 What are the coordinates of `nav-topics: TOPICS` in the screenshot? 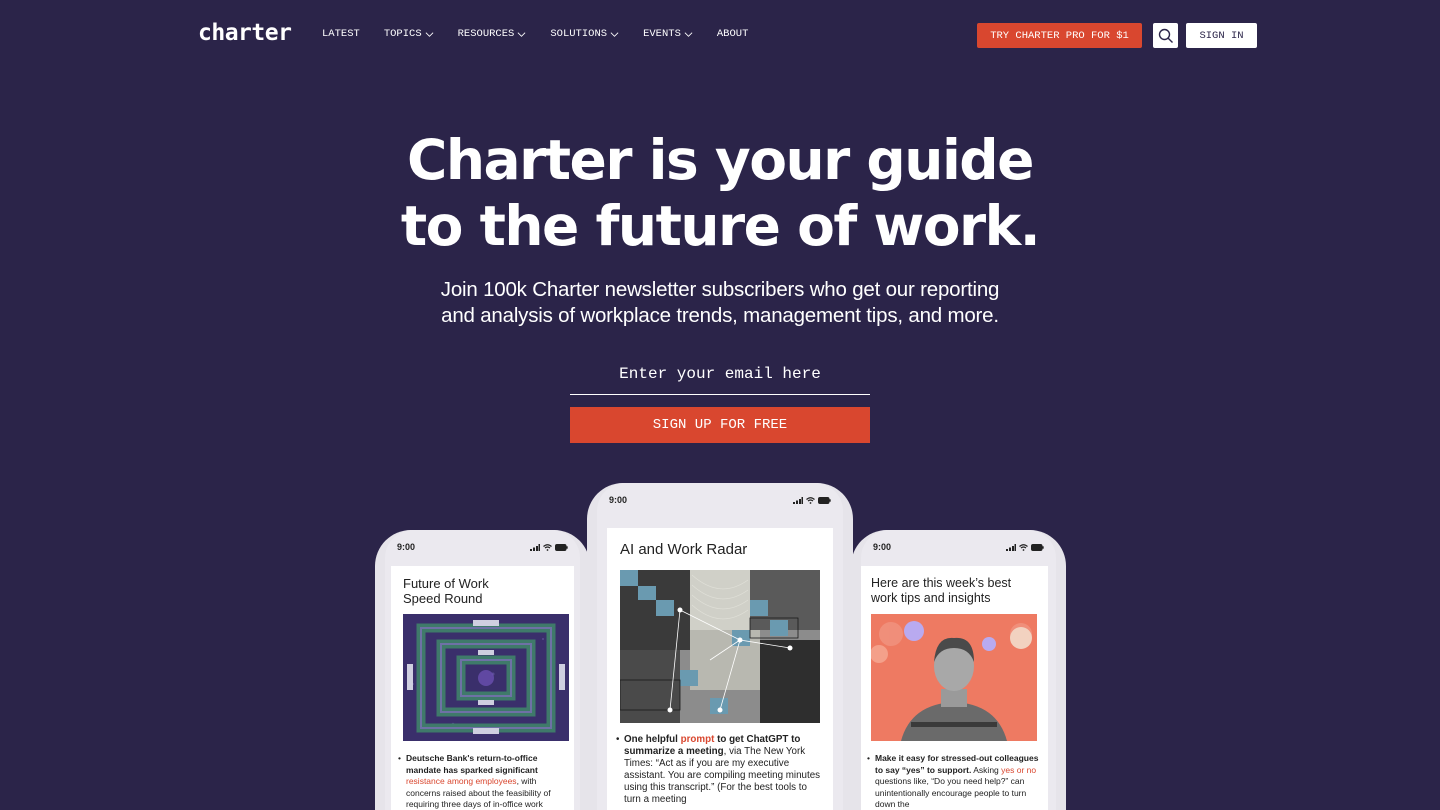 It's located at (409, 34).